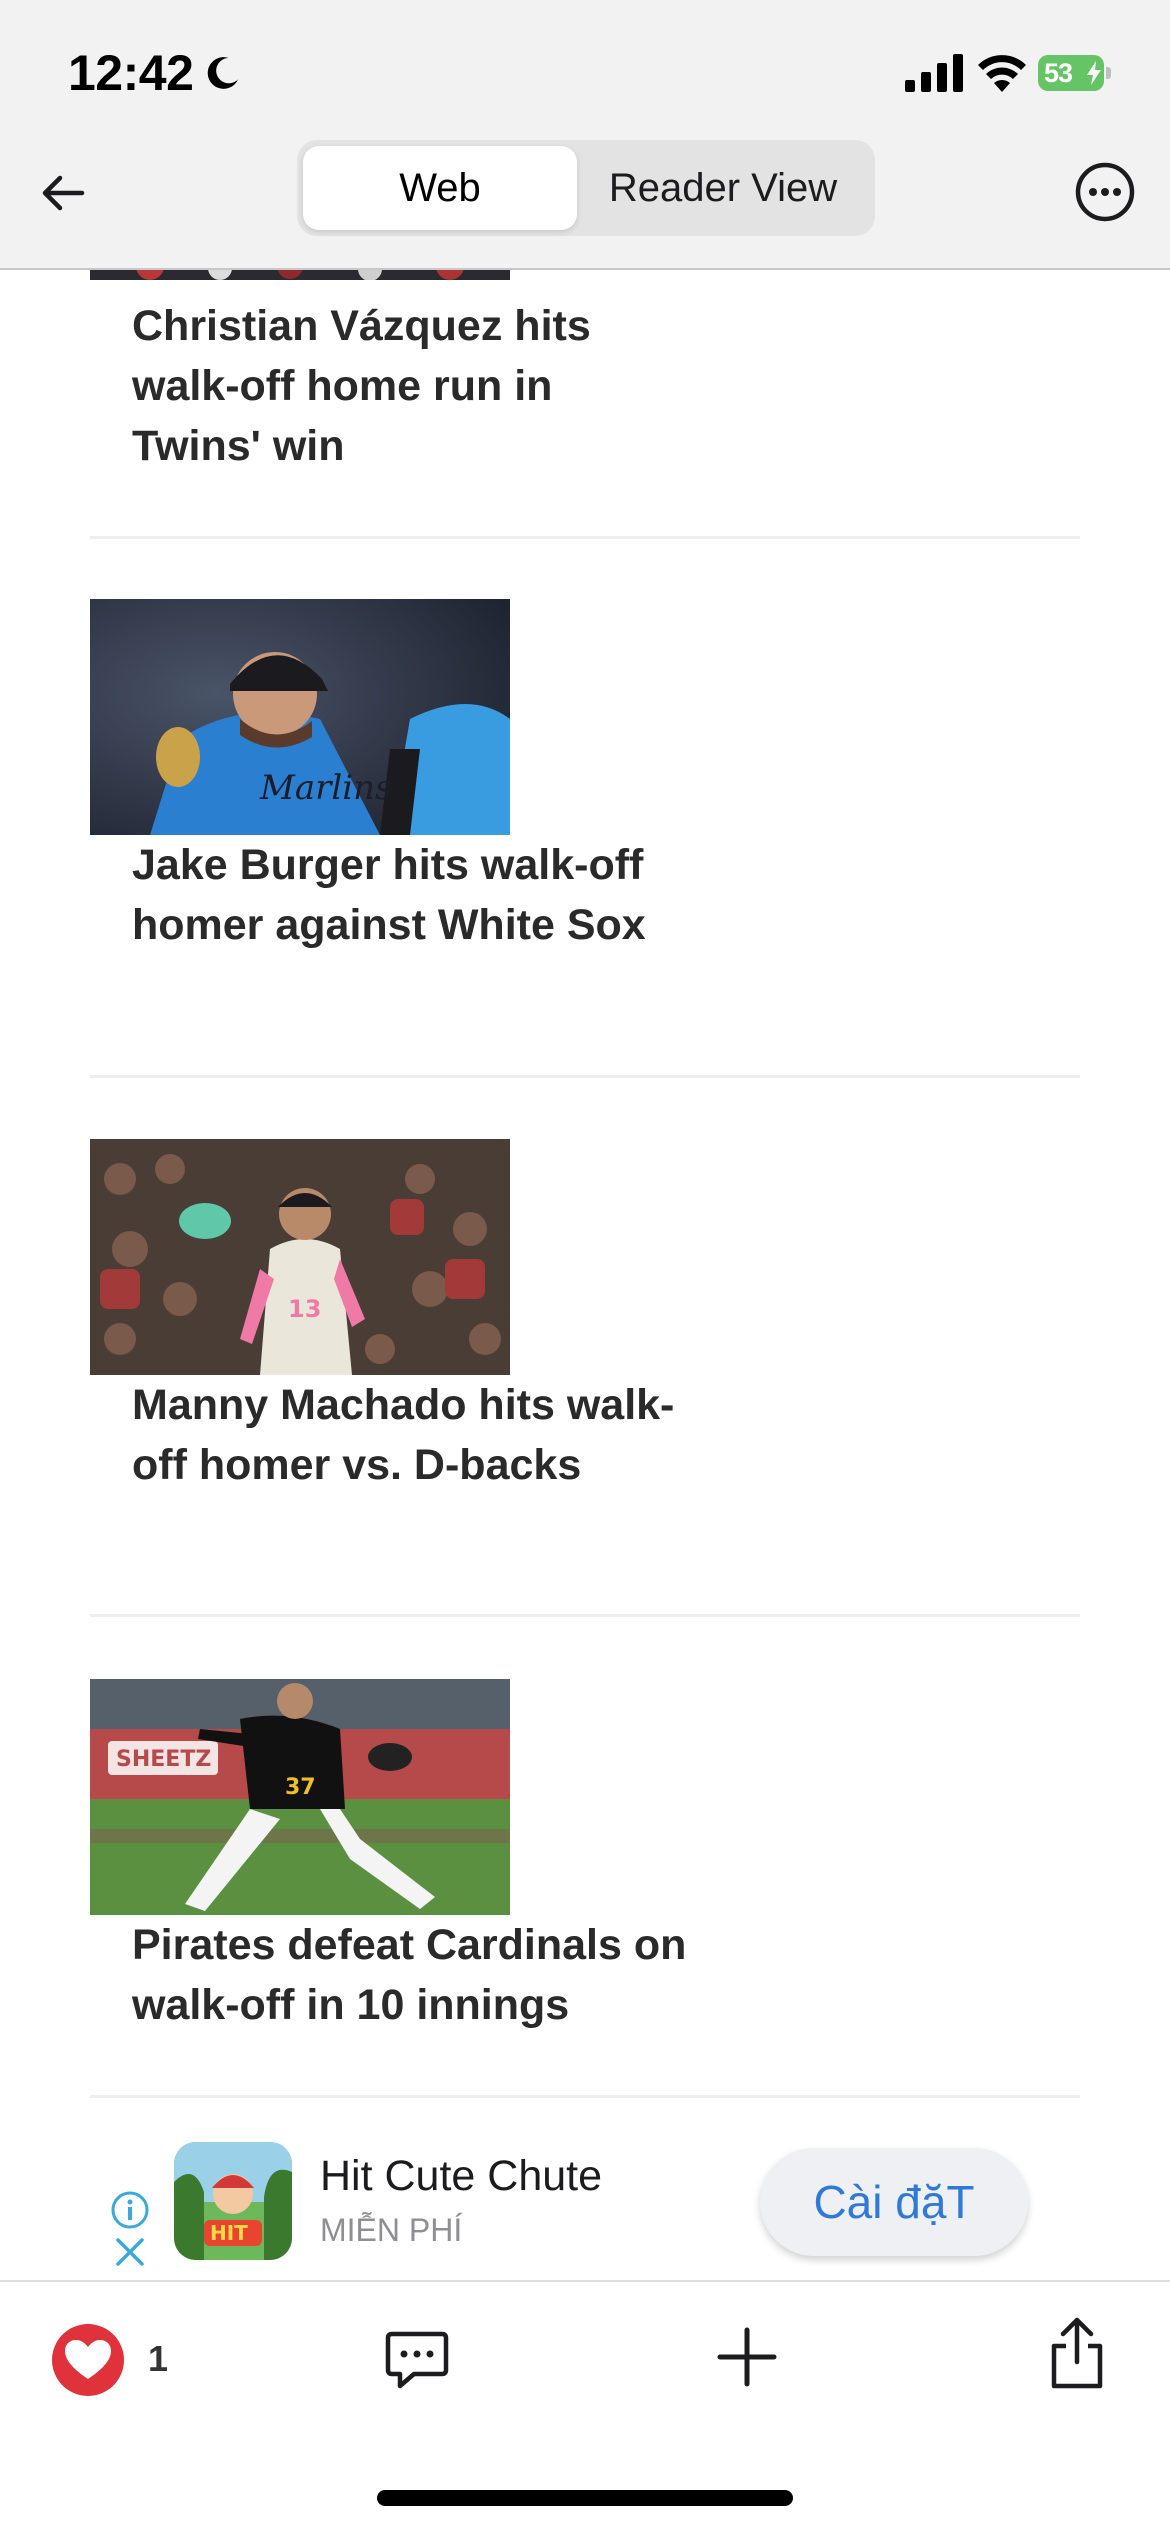 This screenshot has width=1170, height=2532. What do you see at coordinates (1002, 73) in the screenshot?
I see `wifi-icon` at bounding box center [1002, 73].